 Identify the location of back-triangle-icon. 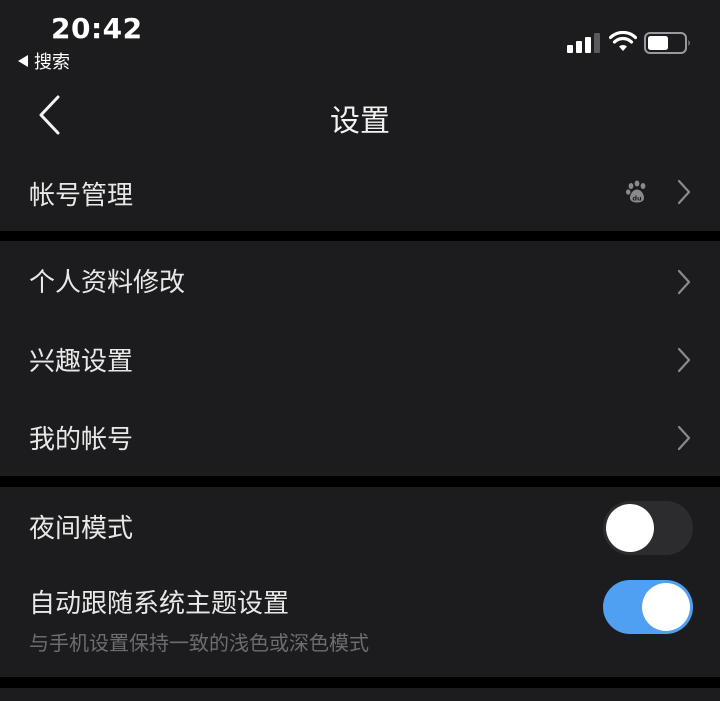
(23, 61).